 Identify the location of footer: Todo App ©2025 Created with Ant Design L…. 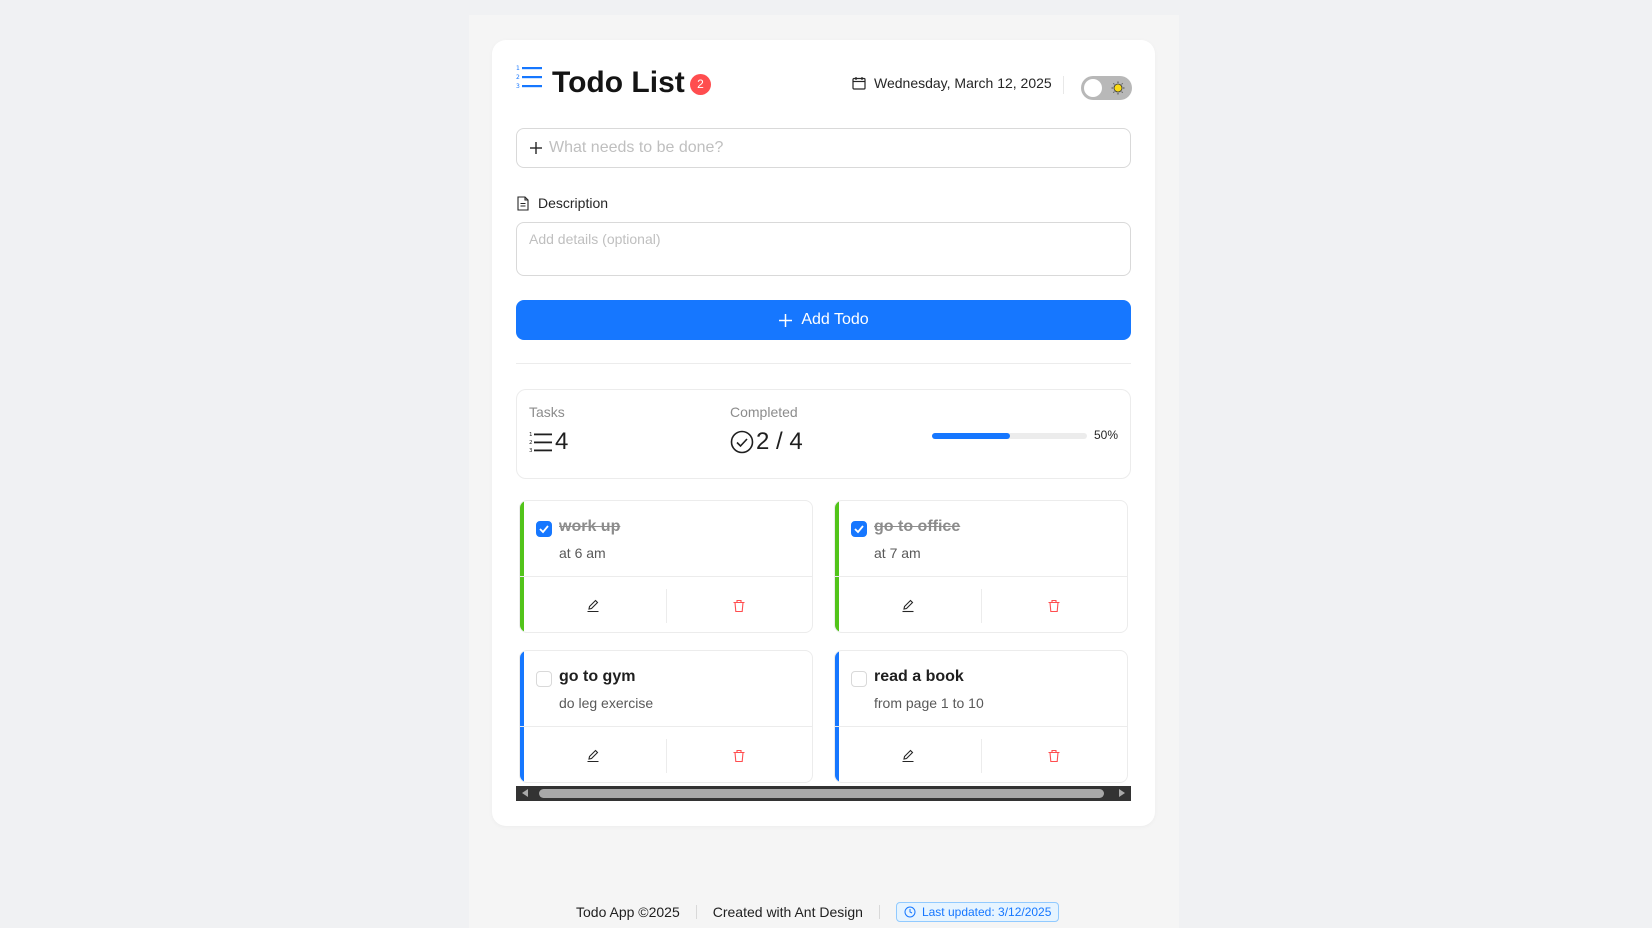
(818, 912).